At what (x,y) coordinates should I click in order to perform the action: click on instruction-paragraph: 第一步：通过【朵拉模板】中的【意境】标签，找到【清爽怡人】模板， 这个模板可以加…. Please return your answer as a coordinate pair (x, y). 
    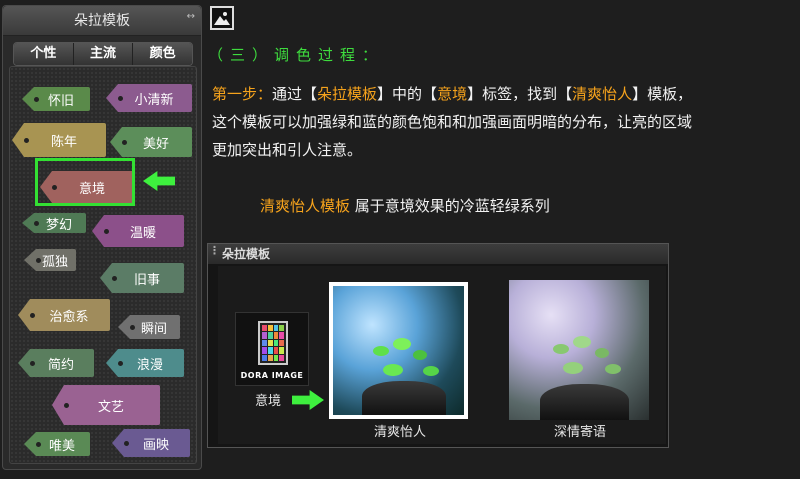
    Looking at the image, I should click on (472, 122).